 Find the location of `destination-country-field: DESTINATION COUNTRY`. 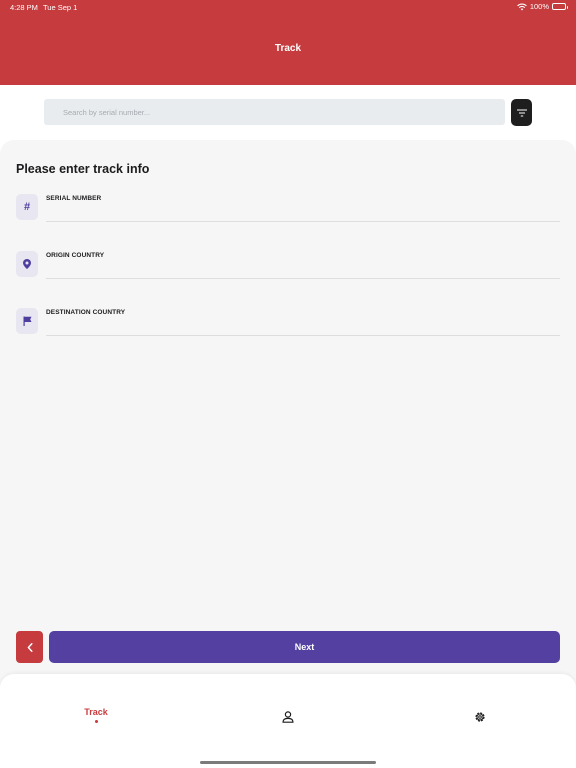

destination-country-field: DESTINATION COUNTRY is located at coordinates (288, 322).